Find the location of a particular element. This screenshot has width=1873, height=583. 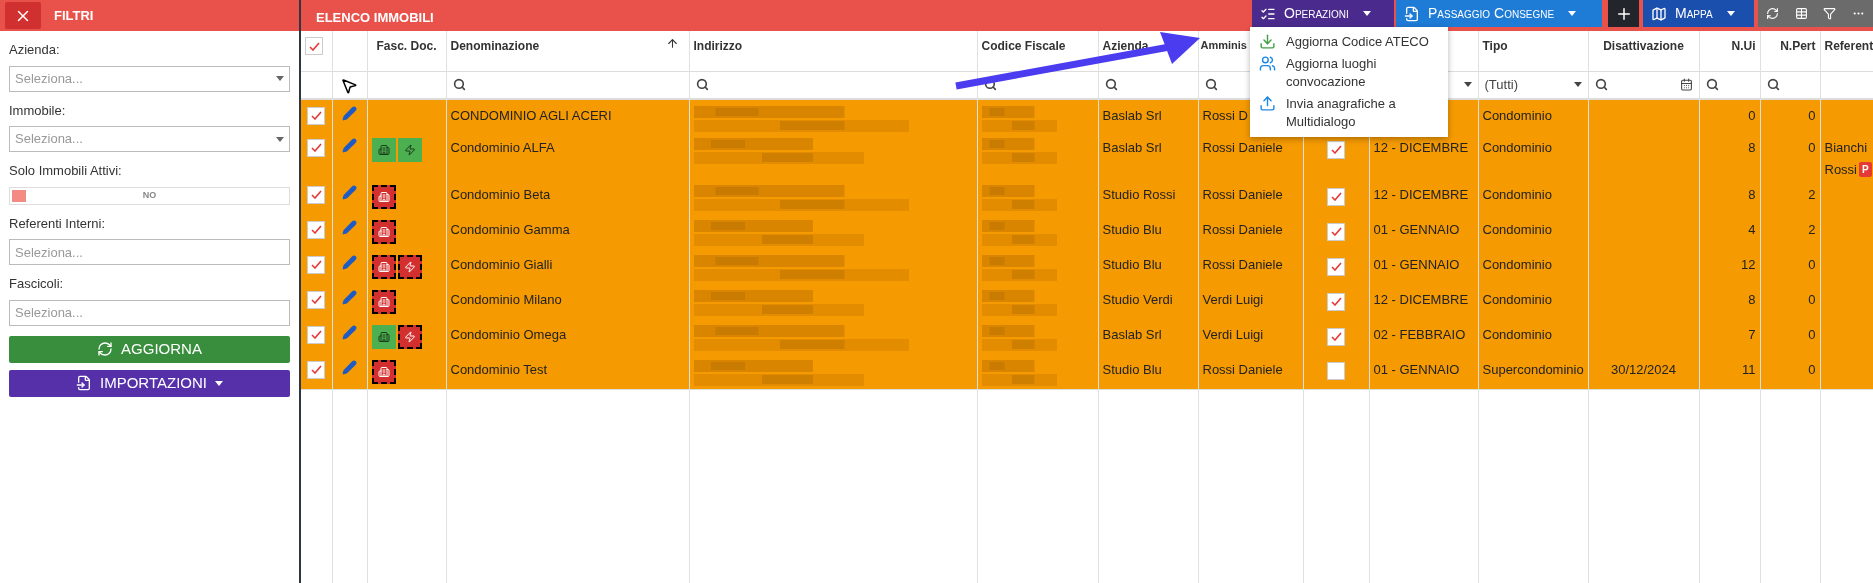

main-title: ELENCO IMMOBILI is located at coordinates (375, 18).